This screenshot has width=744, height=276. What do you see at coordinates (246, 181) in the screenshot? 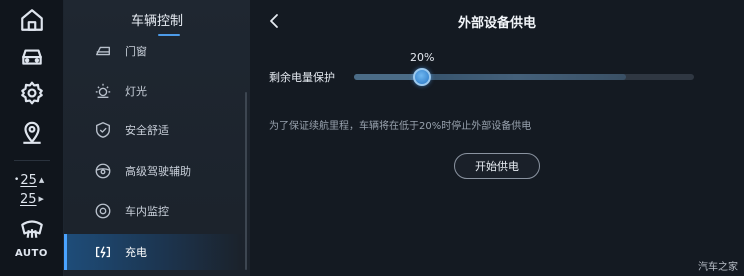
I see `menu-scrollbar-thumb` at bounding box center [246, 181].